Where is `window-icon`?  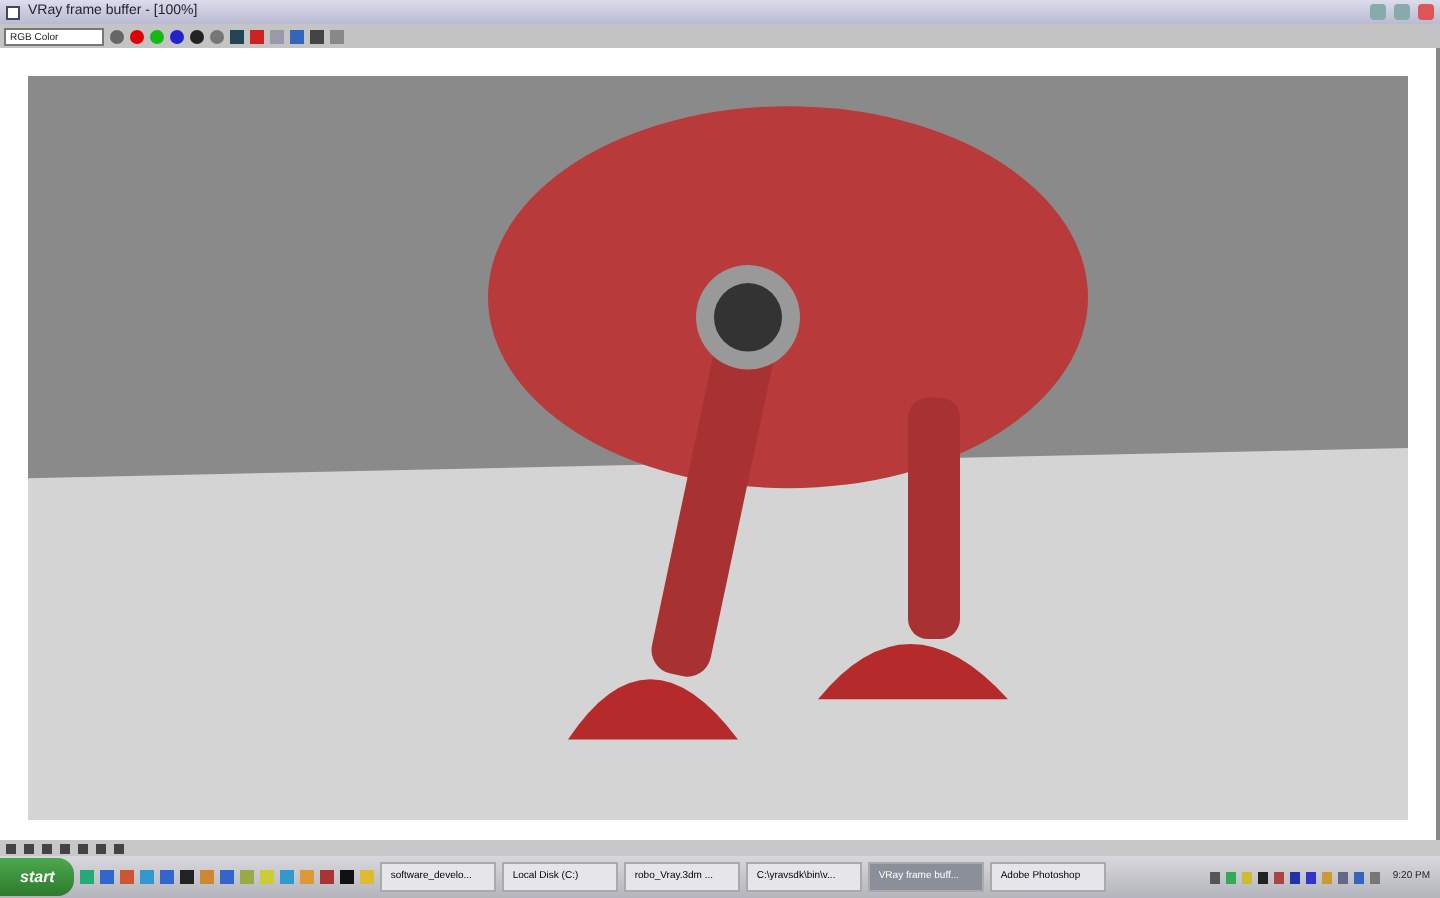
window-icon is located at coordinates (13, 12).